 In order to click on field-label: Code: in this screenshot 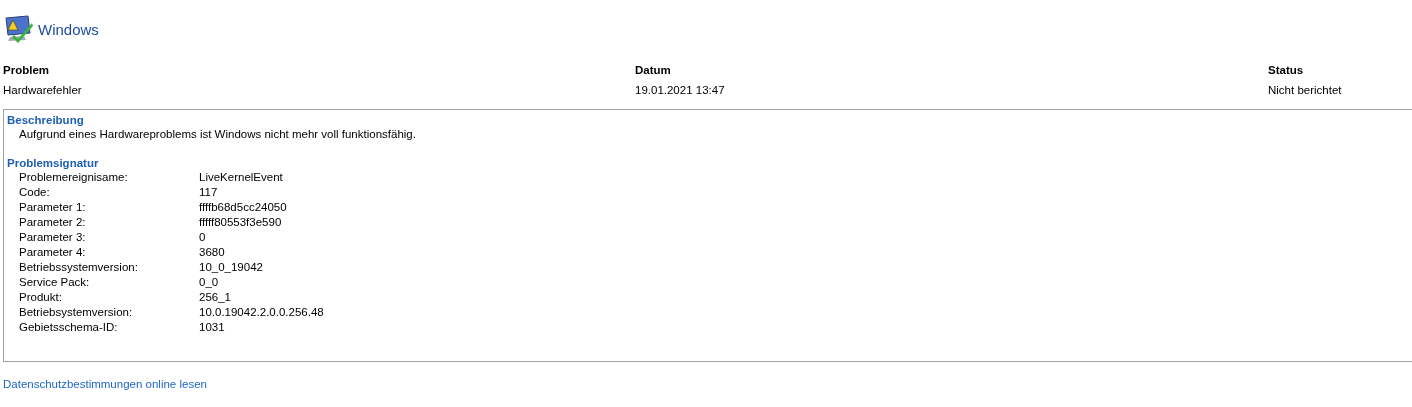, I will do `click(35, 192)`.